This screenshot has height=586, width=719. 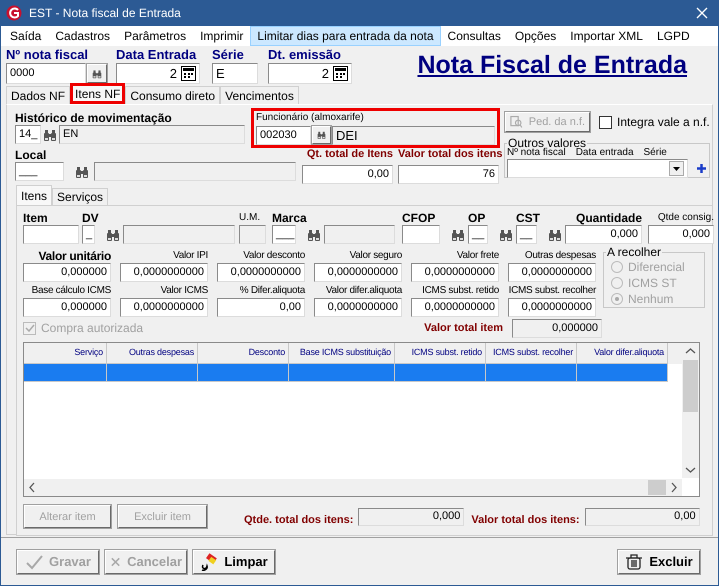 I want to click on menu-item: LGPD, so click(x=673, y=36).